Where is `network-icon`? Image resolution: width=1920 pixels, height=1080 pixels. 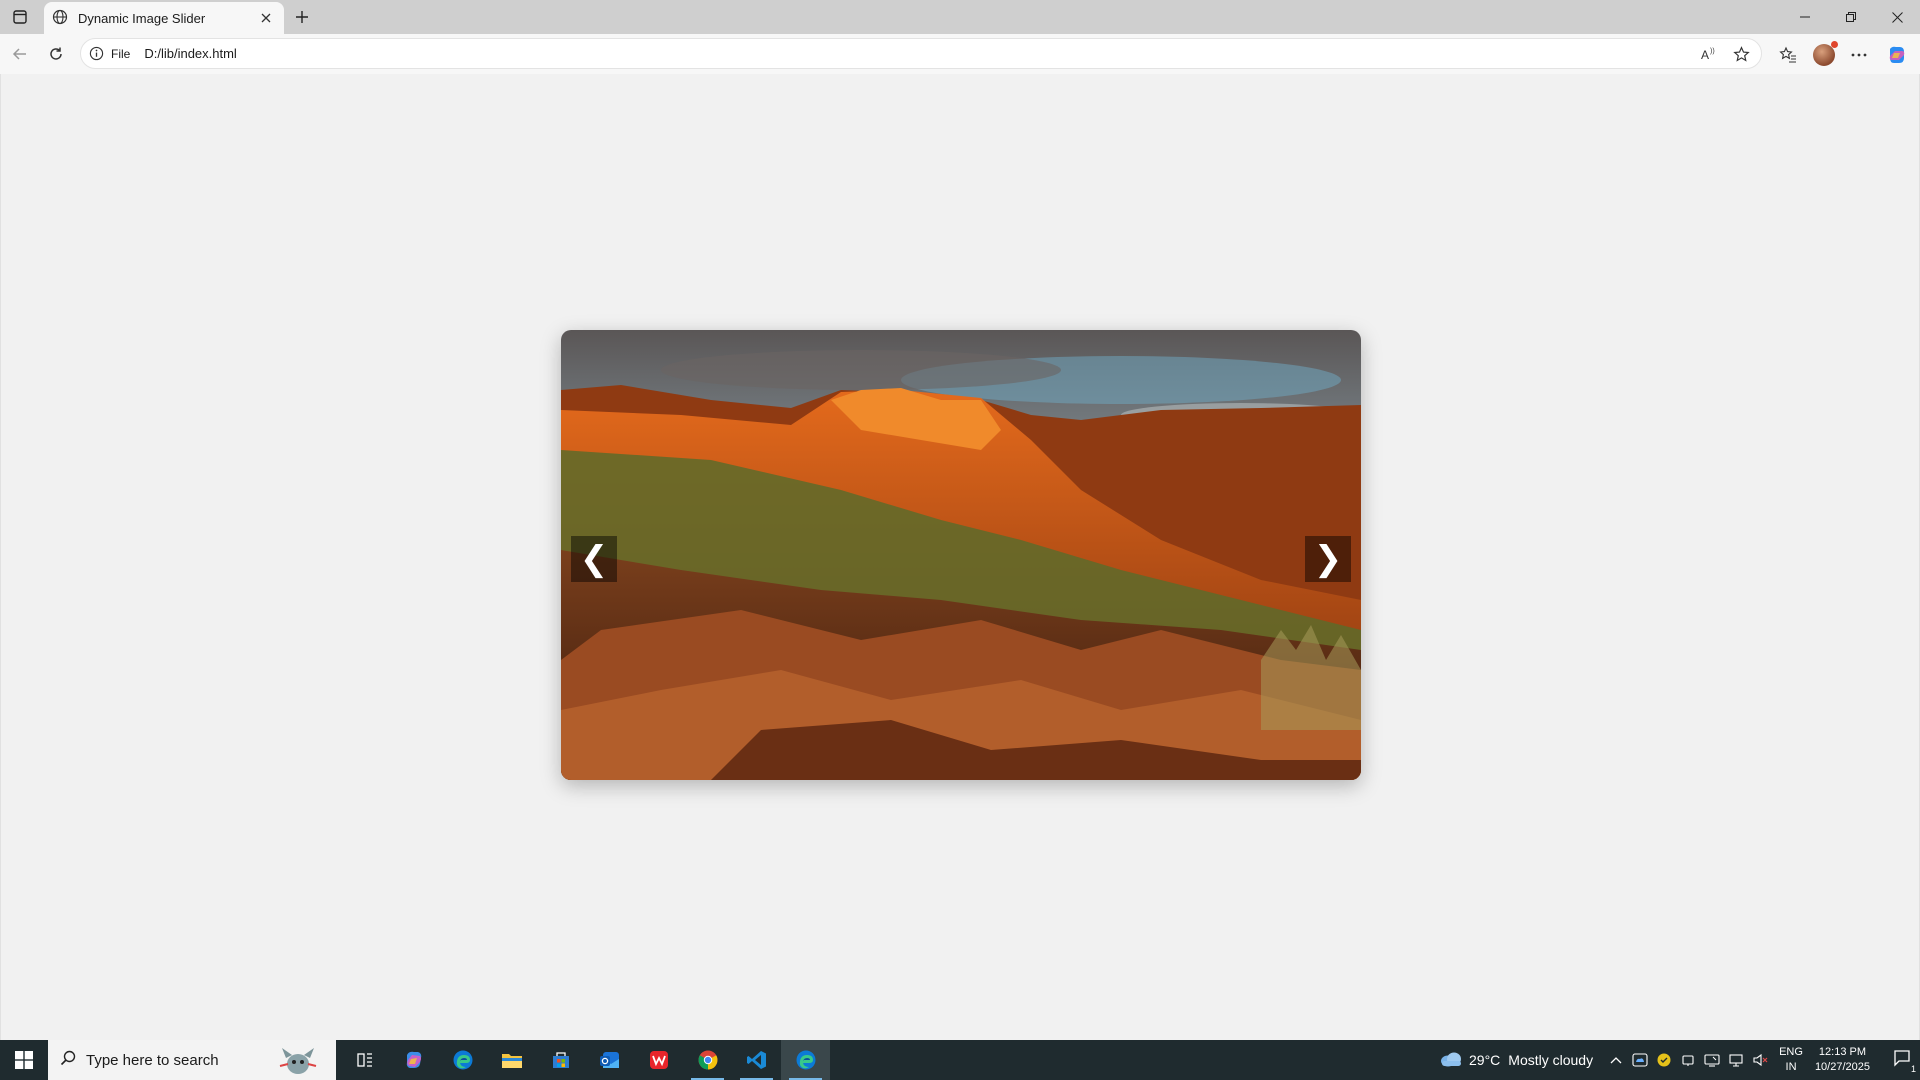 network-icon is located at coordinates (1736, 1060).